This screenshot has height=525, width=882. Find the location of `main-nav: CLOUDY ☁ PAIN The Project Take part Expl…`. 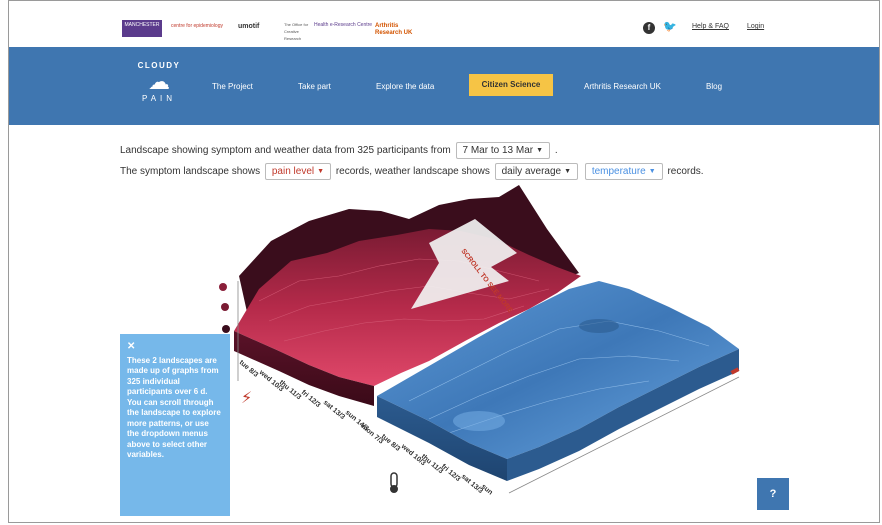

main-nav: CLOUDY ☁ PAIN The Project Take part Expl… is located at coordinates (444, 86).